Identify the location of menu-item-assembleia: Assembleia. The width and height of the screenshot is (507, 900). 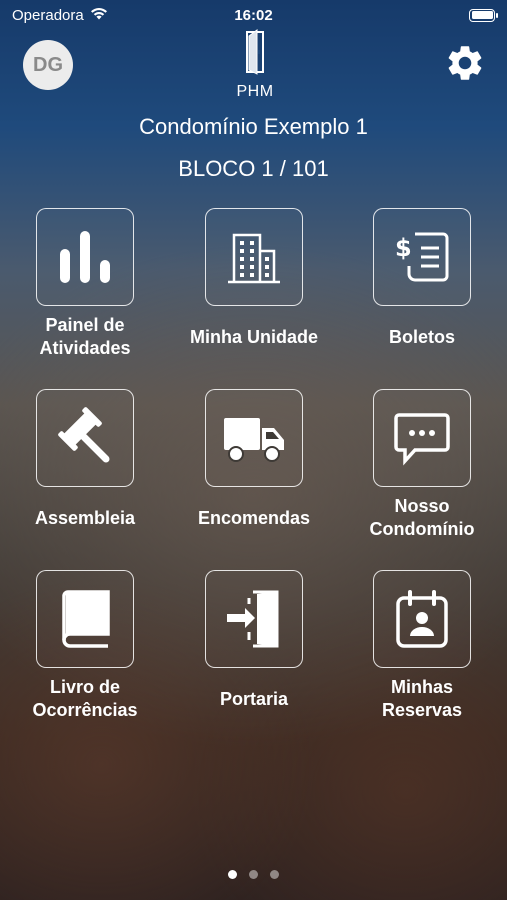
(85, 466).